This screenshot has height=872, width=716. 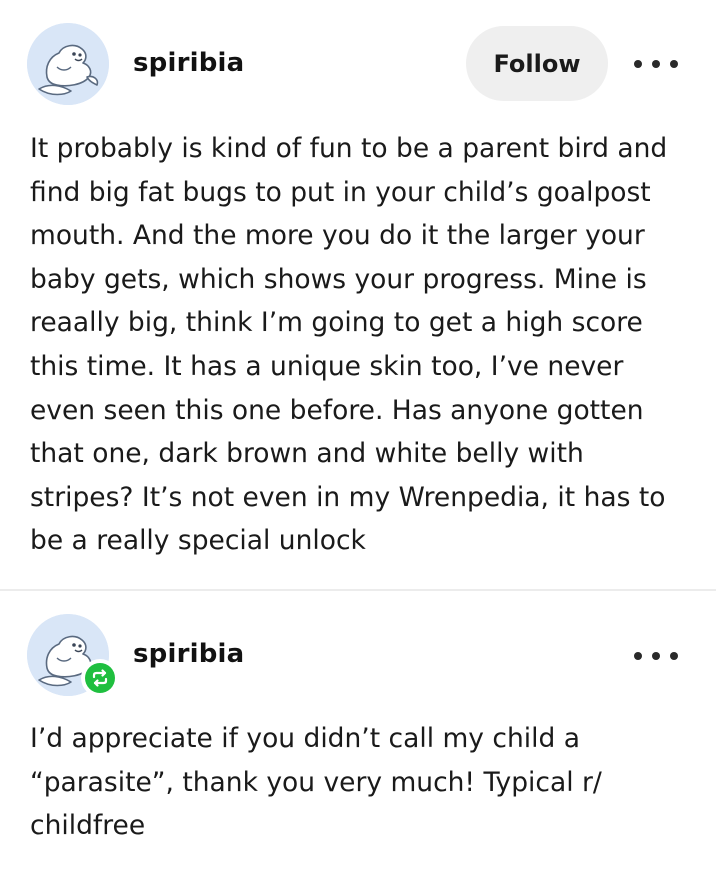 I want to click on seal-avatar-icon, so click(x=68, y=64).